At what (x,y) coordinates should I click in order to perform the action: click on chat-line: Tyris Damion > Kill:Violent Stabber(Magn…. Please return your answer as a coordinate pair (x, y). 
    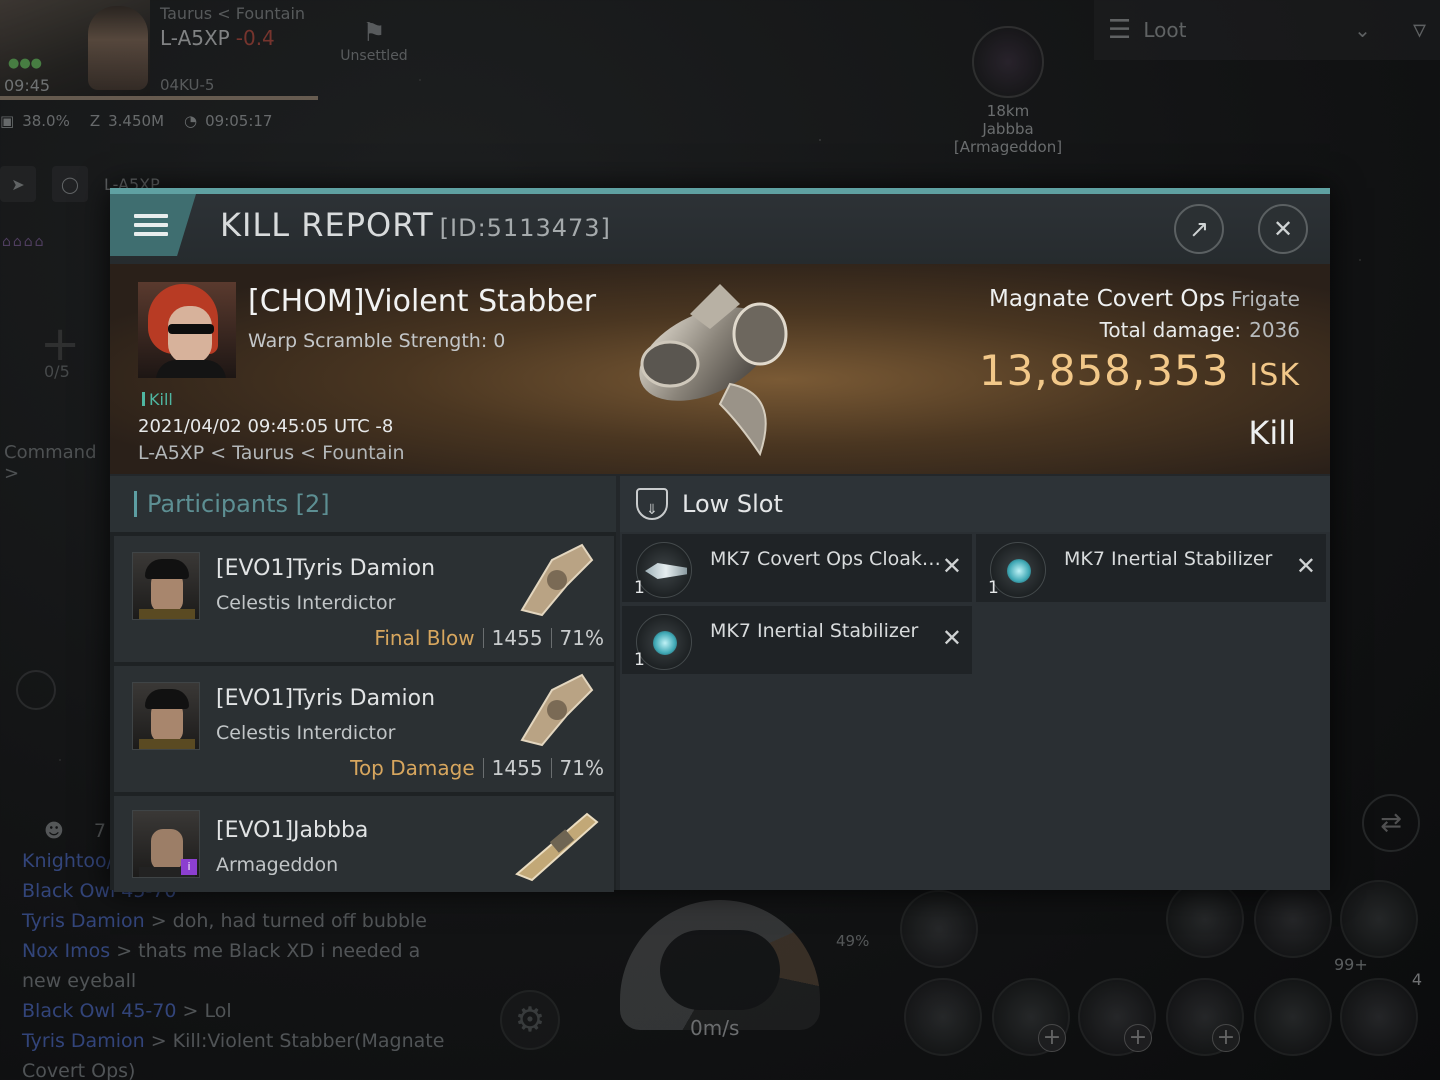
    Looking at the image, I should click on (233, 1055).